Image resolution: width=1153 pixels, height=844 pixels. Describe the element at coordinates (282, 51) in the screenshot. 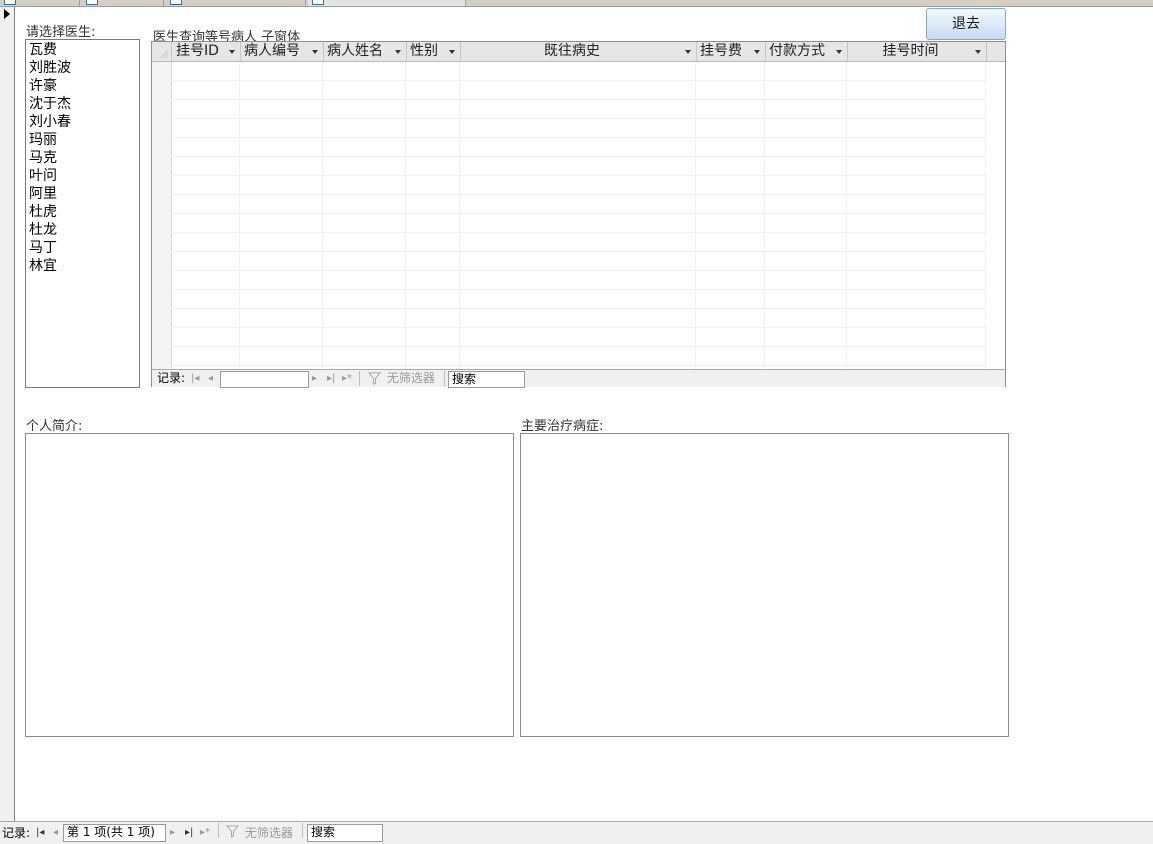

I see `column-header: 病人编号` at that location.